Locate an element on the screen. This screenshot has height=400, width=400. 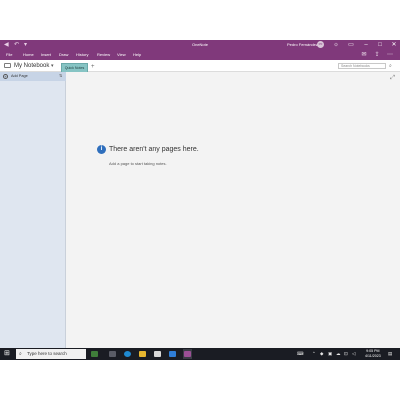
taskbar-search-input: ⌕ Type here to search is located at coordinates (51, 354).